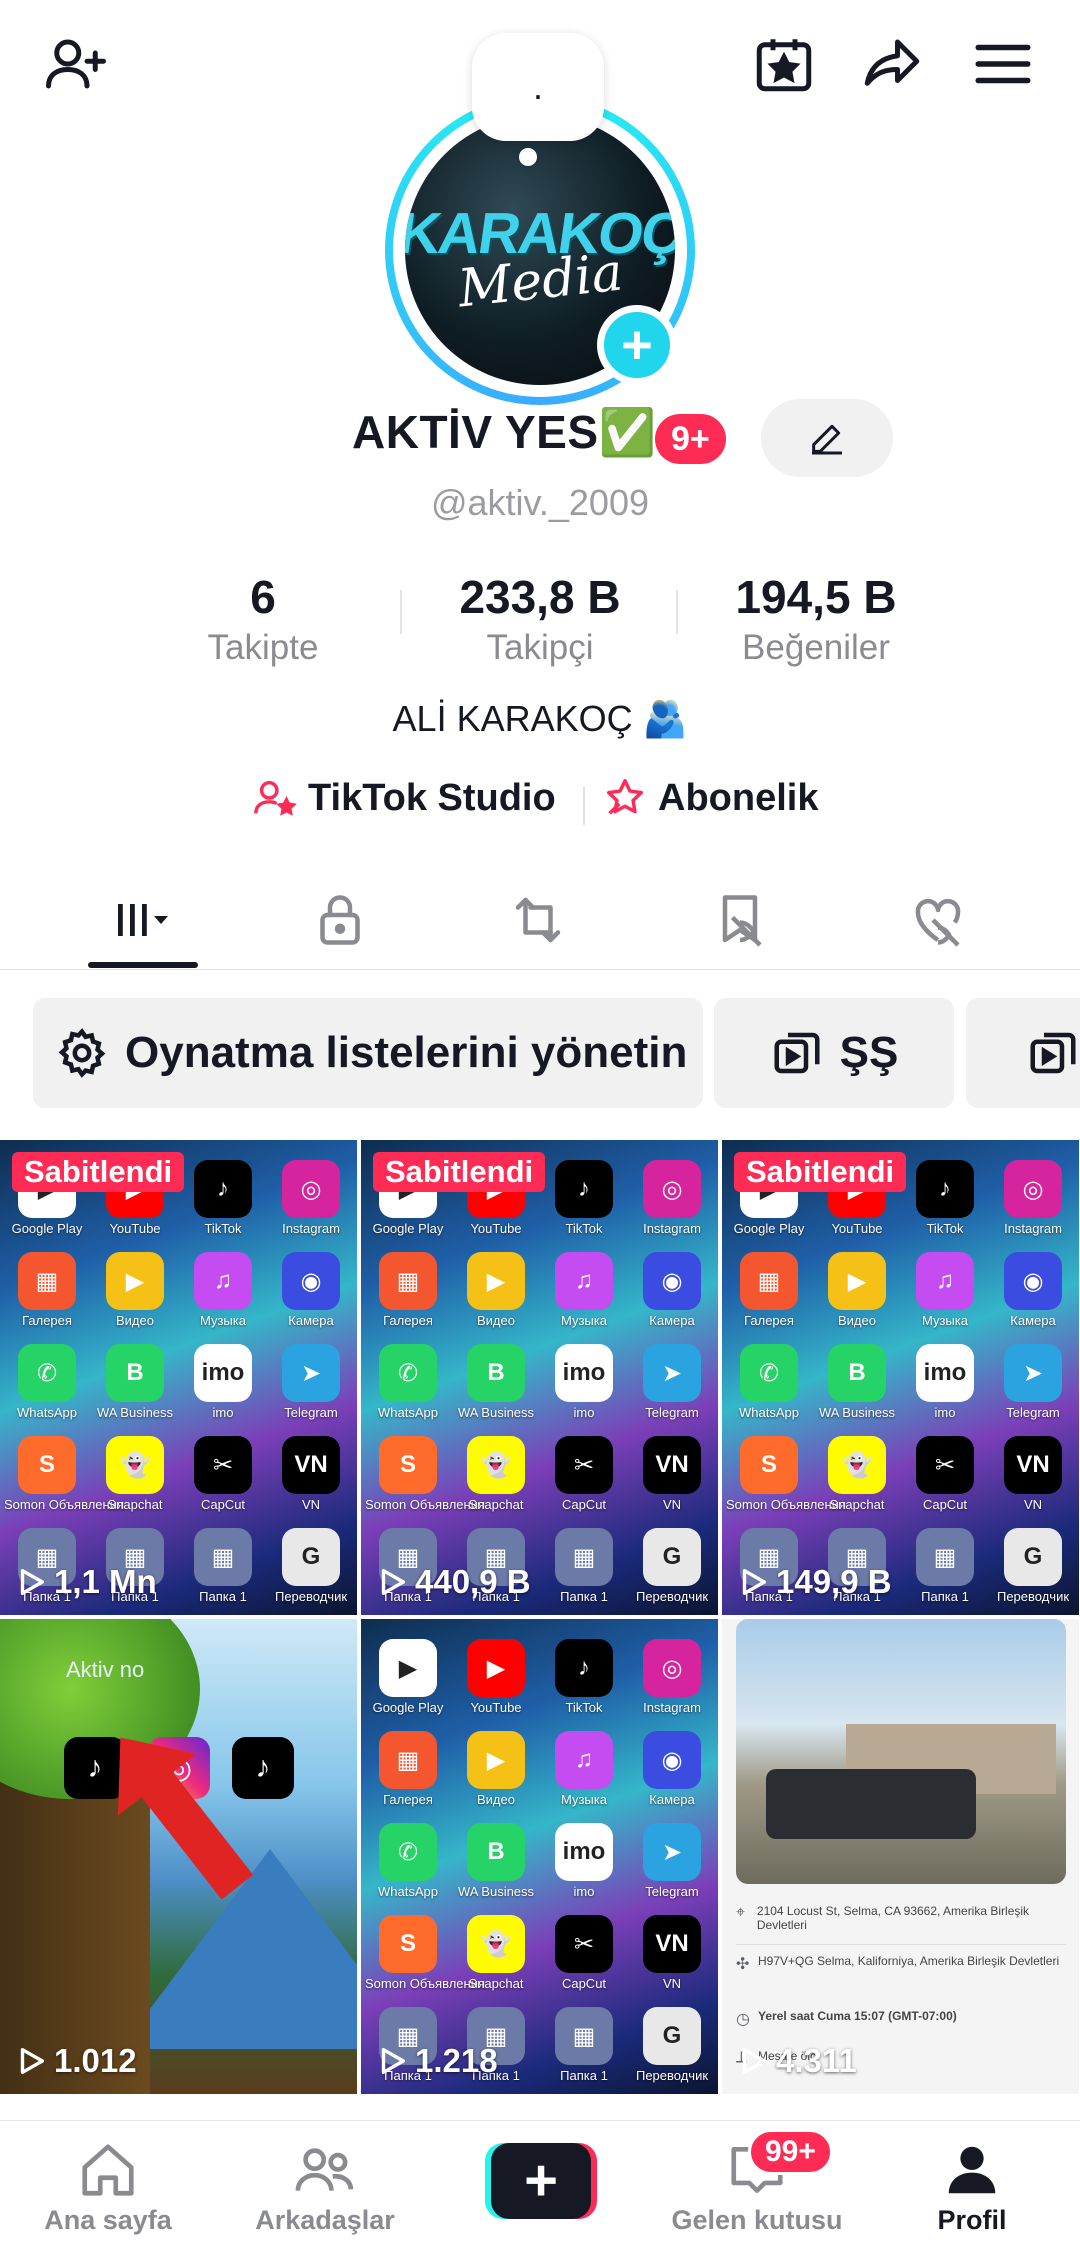 This screenshot has height=2261, width=1080. Describe the element at coordinates (816, 619) in the screenshot. I see `stat-likes: 194,5 B Beğeniler` at that location.